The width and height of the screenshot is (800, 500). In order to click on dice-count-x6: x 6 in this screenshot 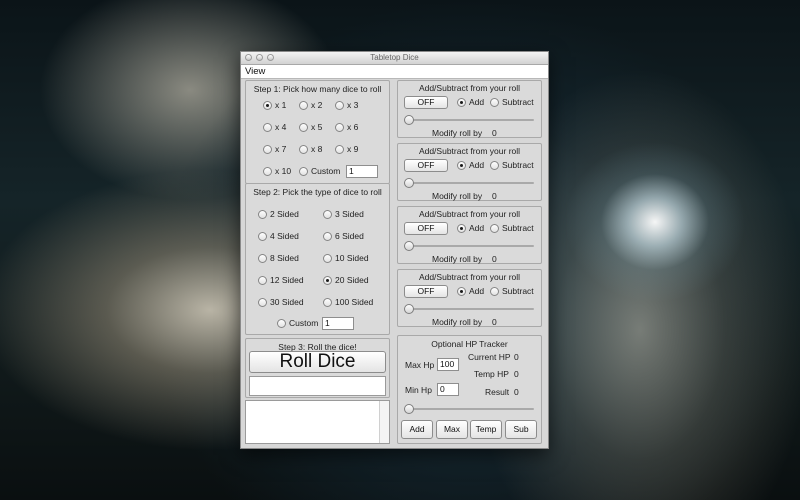, I will do `click(346, 127)`.